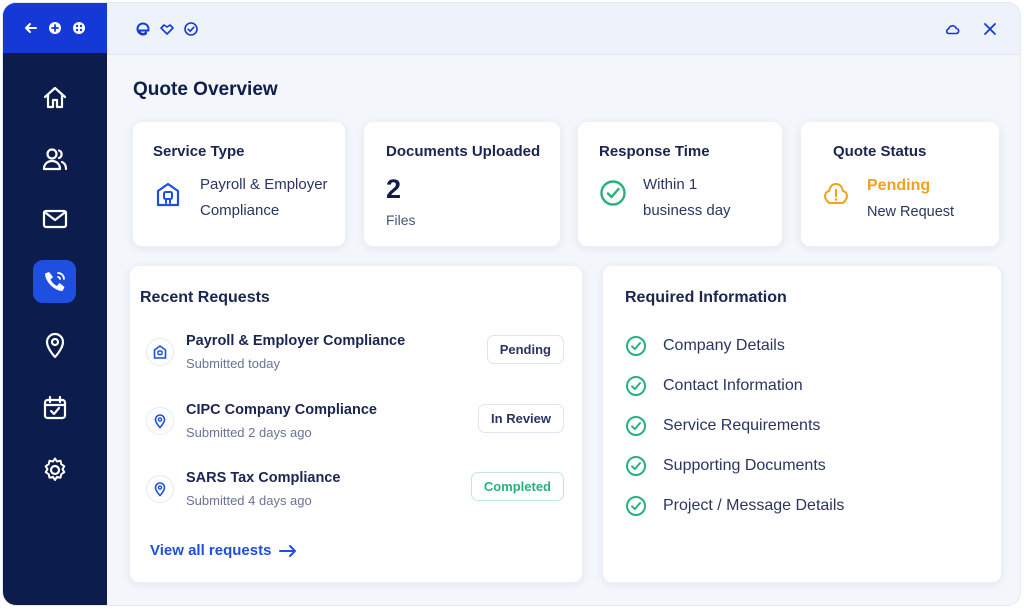  Describe the element at coordinates (205, 297) in the screenshot. I see `recent-requests-title: Recent Requests` at that location.